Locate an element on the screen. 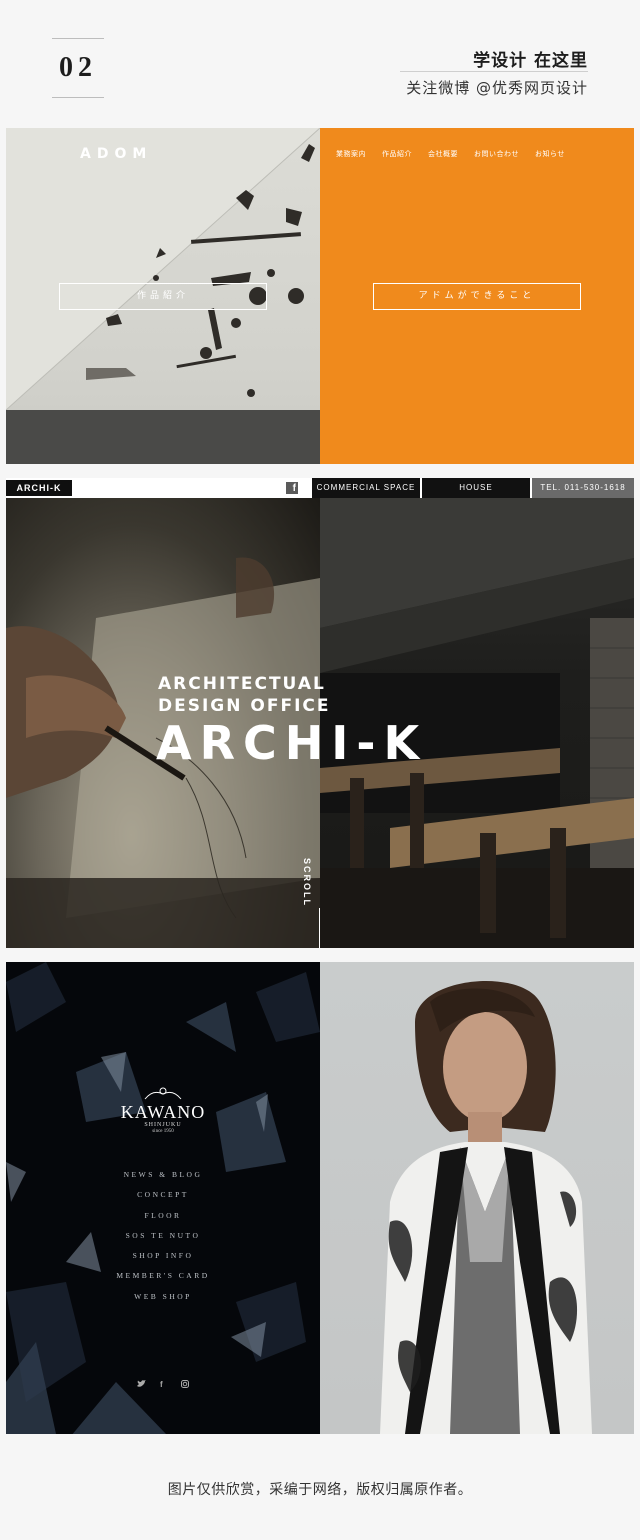  tel-button: TEL. 011-530-1618 is located at coordinates (583, 488).